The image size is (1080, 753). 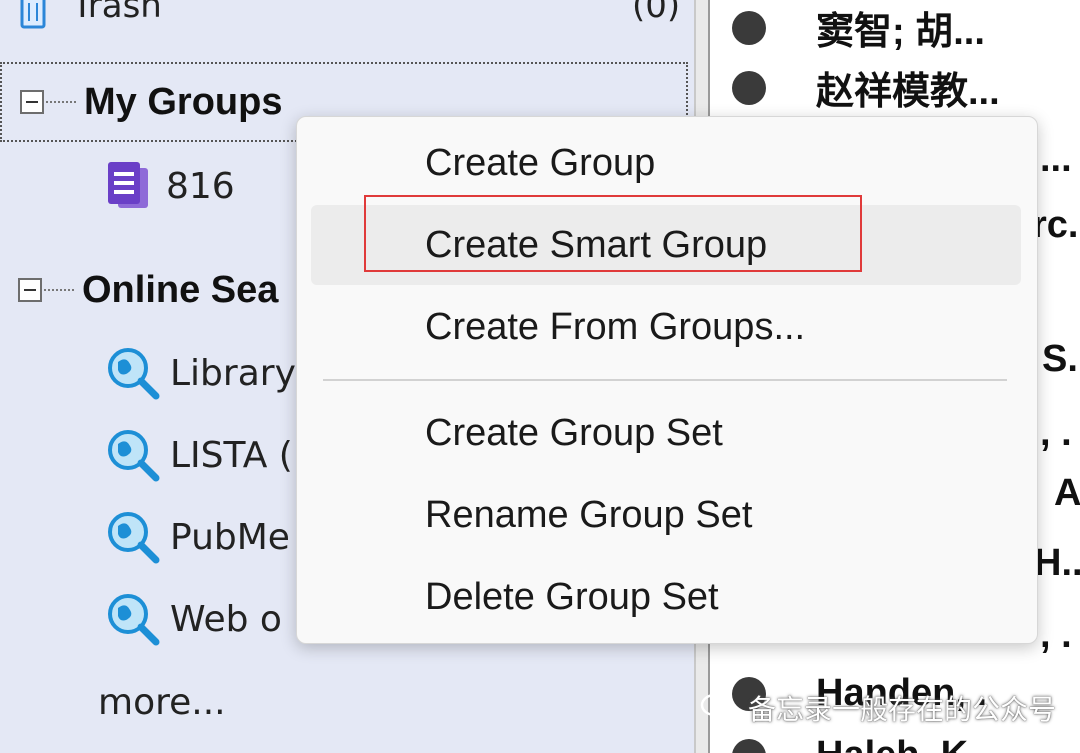 I want to click on sidebar-item-pubmed: PubMe, so click(x=197, y=537).